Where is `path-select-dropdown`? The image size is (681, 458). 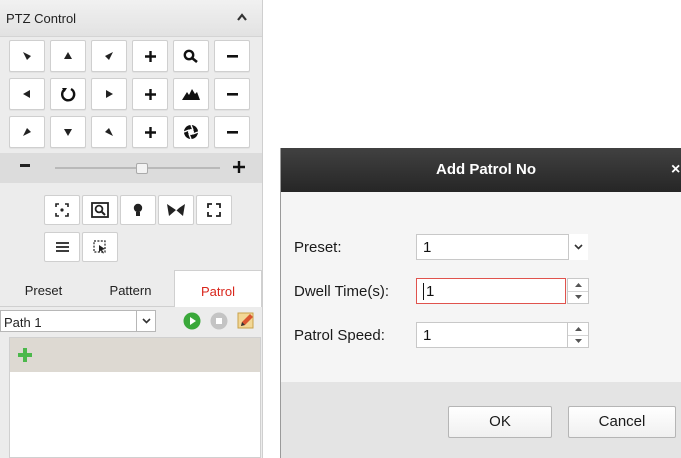
path-select-dropdown is located at coordinates (145, 321).